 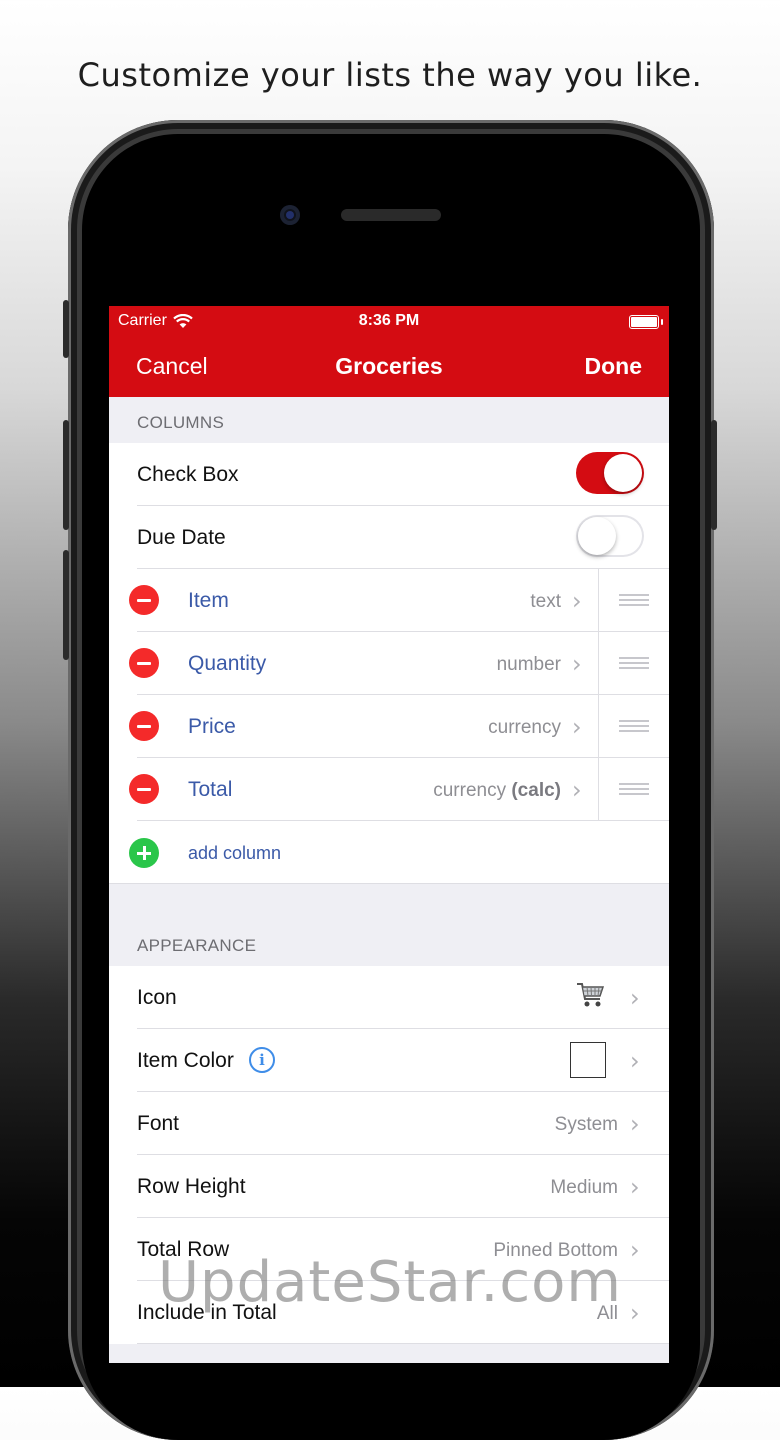 I want to click on info-icon: i, so click(x=262, y=1060).